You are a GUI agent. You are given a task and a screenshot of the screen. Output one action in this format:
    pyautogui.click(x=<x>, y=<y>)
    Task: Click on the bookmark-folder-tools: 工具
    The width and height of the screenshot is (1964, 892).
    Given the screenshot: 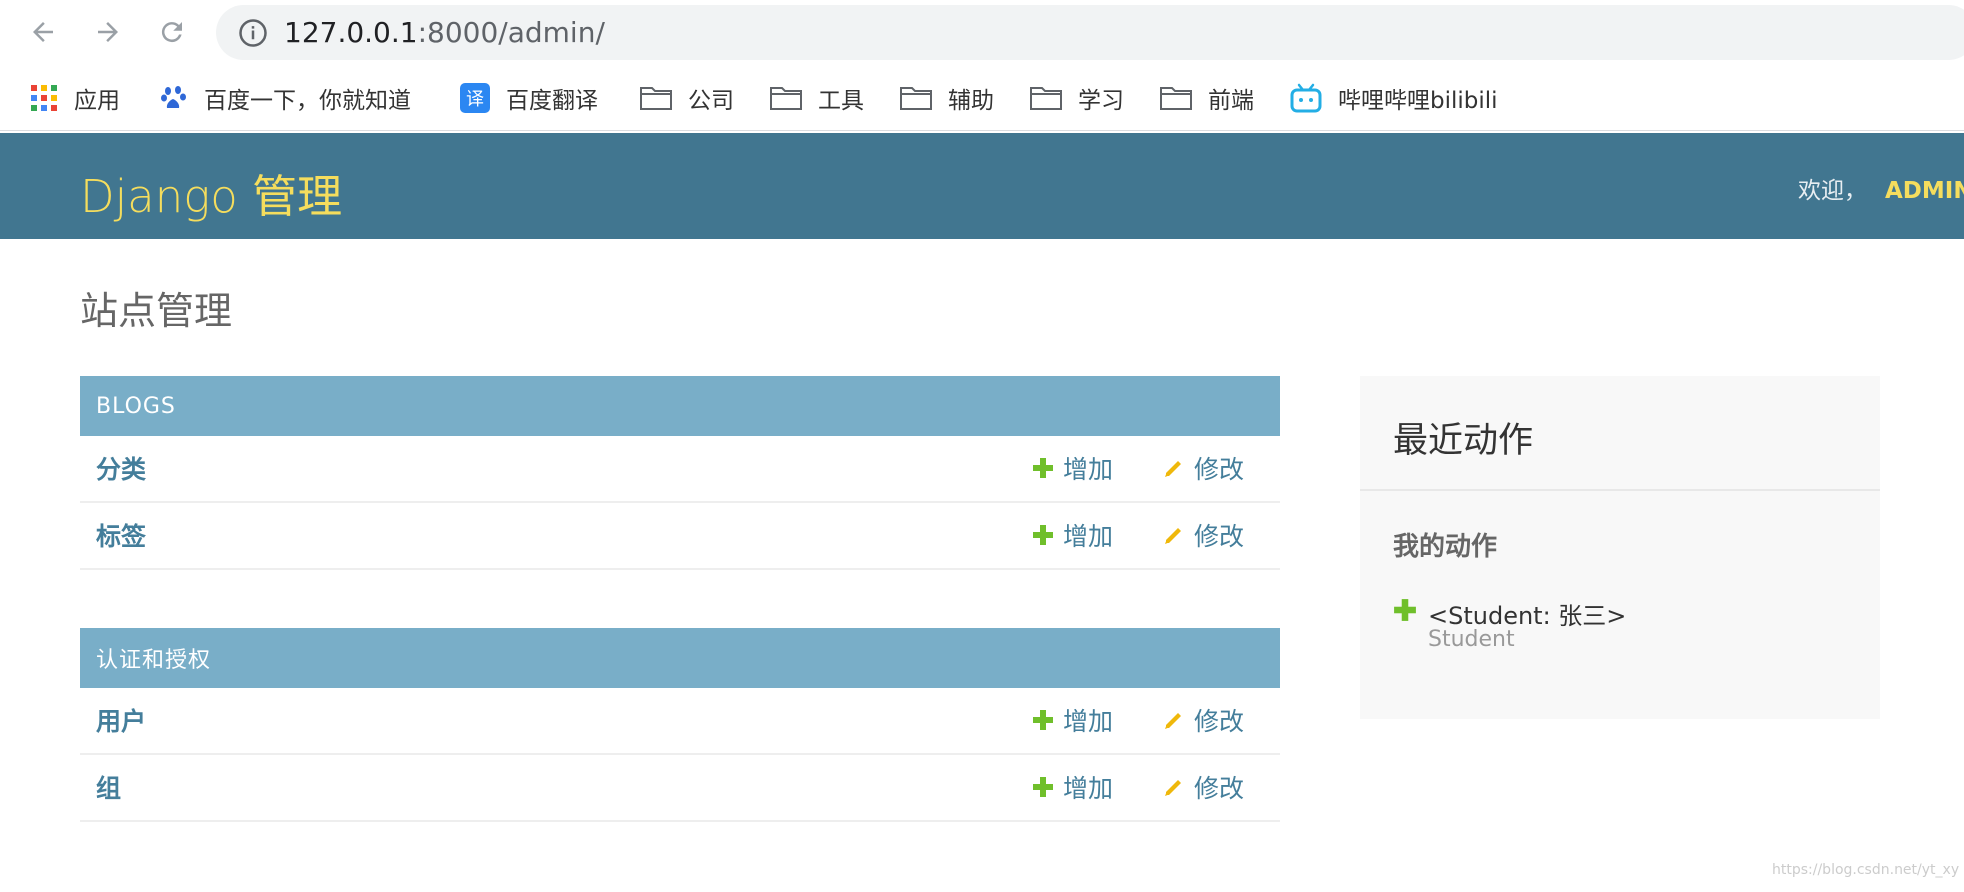 What is the action you would take?
    pyautogui.click(x=817, y=98)
    